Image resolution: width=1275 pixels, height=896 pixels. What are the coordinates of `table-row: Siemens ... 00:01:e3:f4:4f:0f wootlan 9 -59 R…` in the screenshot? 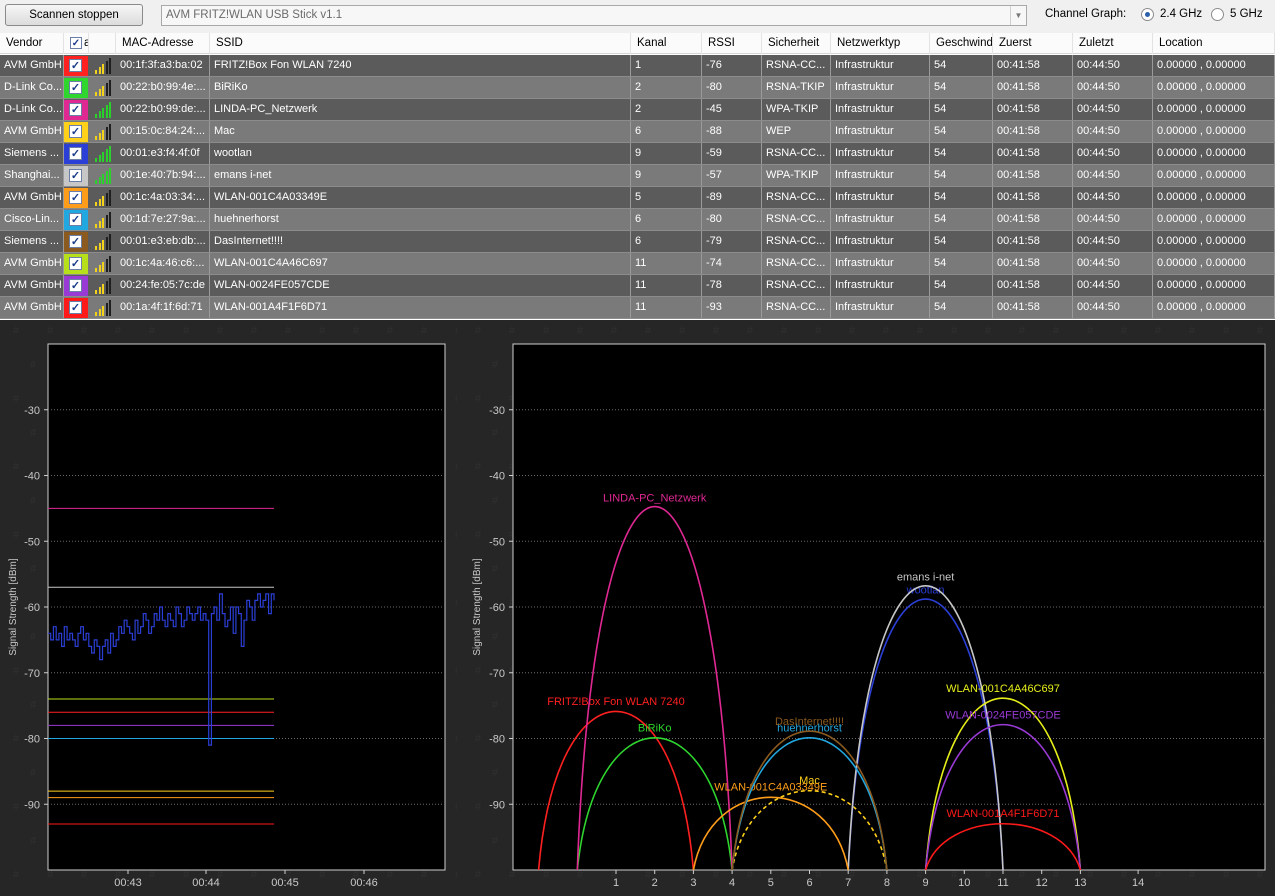 It's located at (637, 154).